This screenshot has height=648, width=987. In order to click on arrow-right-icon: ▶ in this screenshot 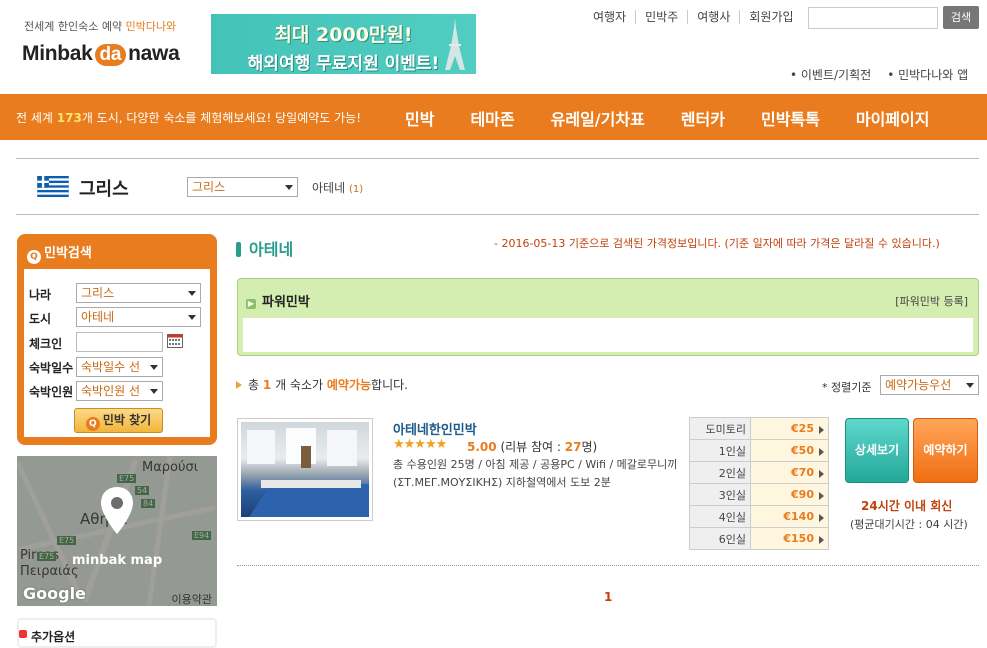, I will do `click(251, 304)`.